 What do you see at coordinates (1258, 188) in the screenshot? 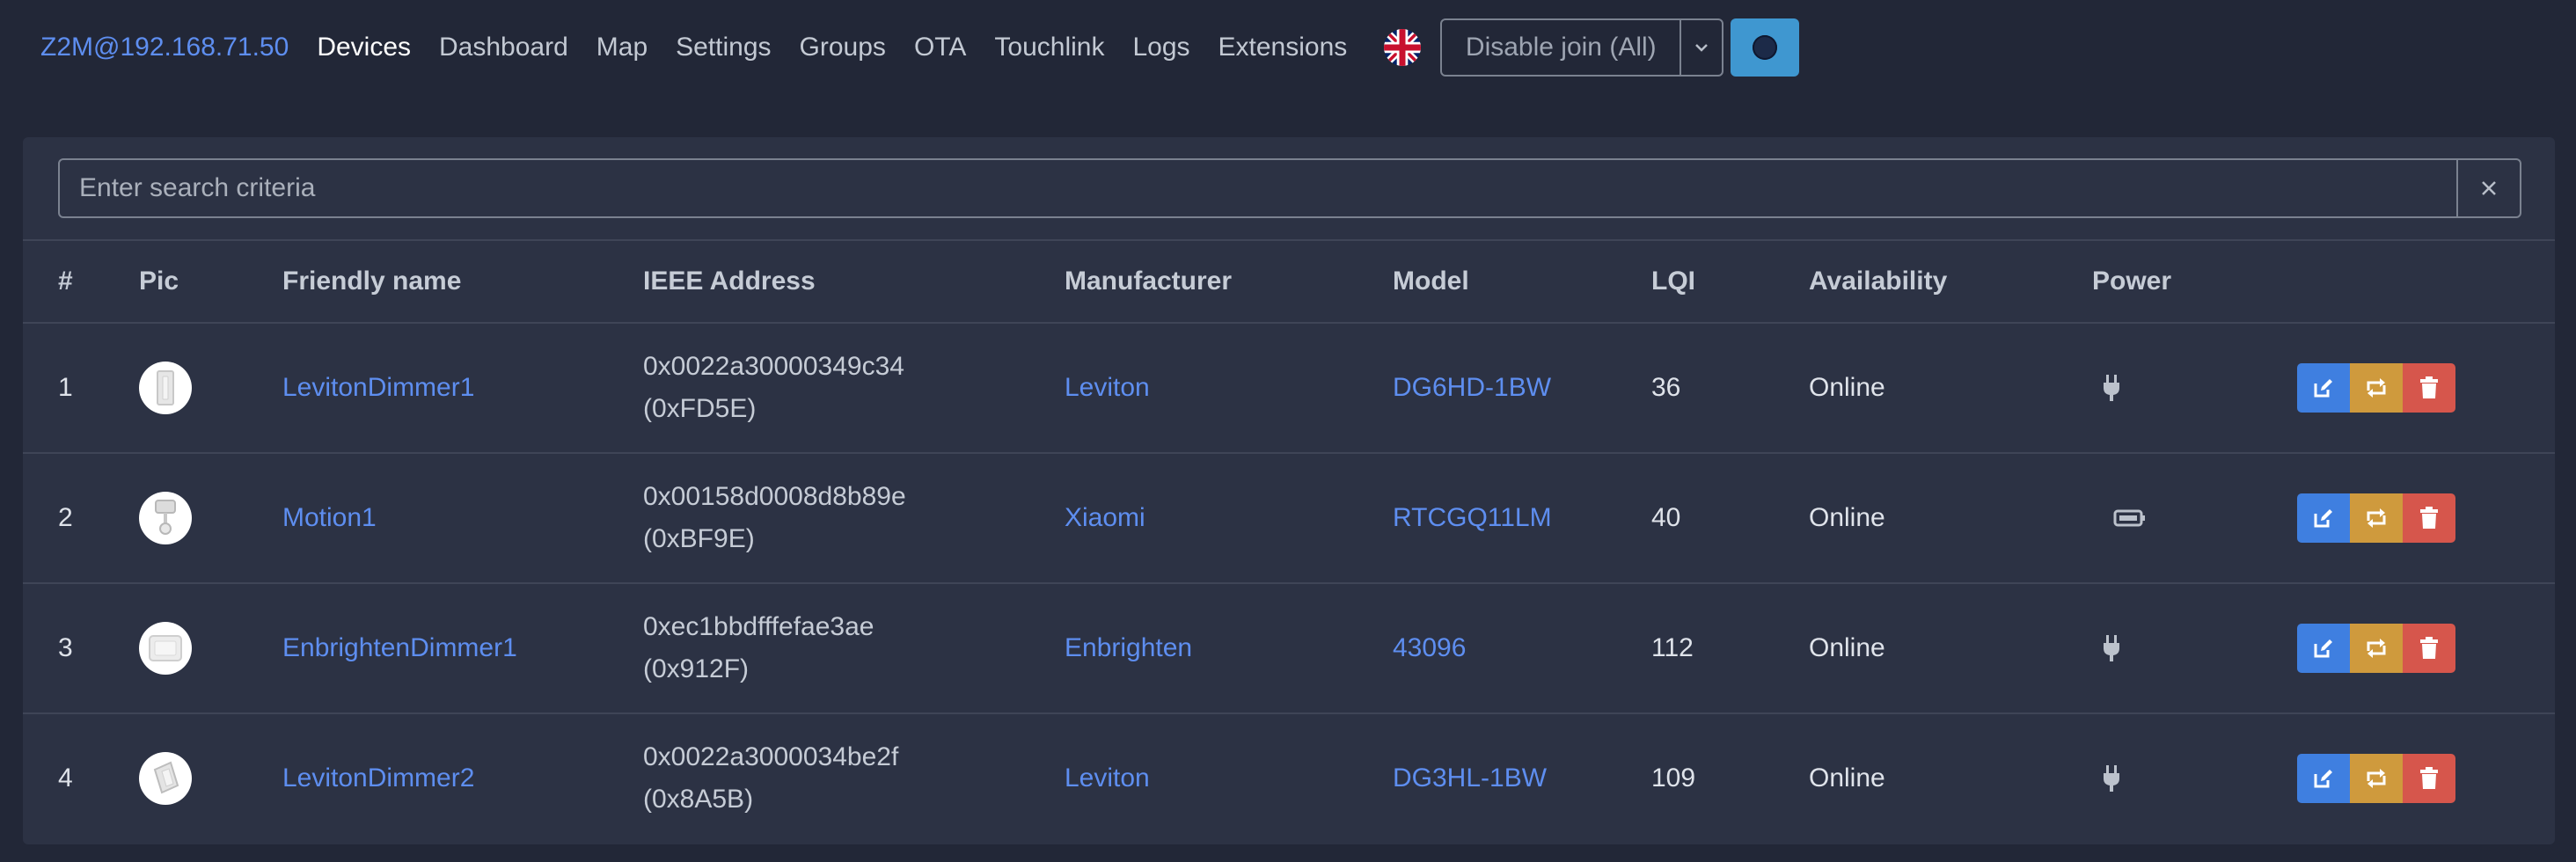
I see `search-input` at bounding box center [1258, 188].